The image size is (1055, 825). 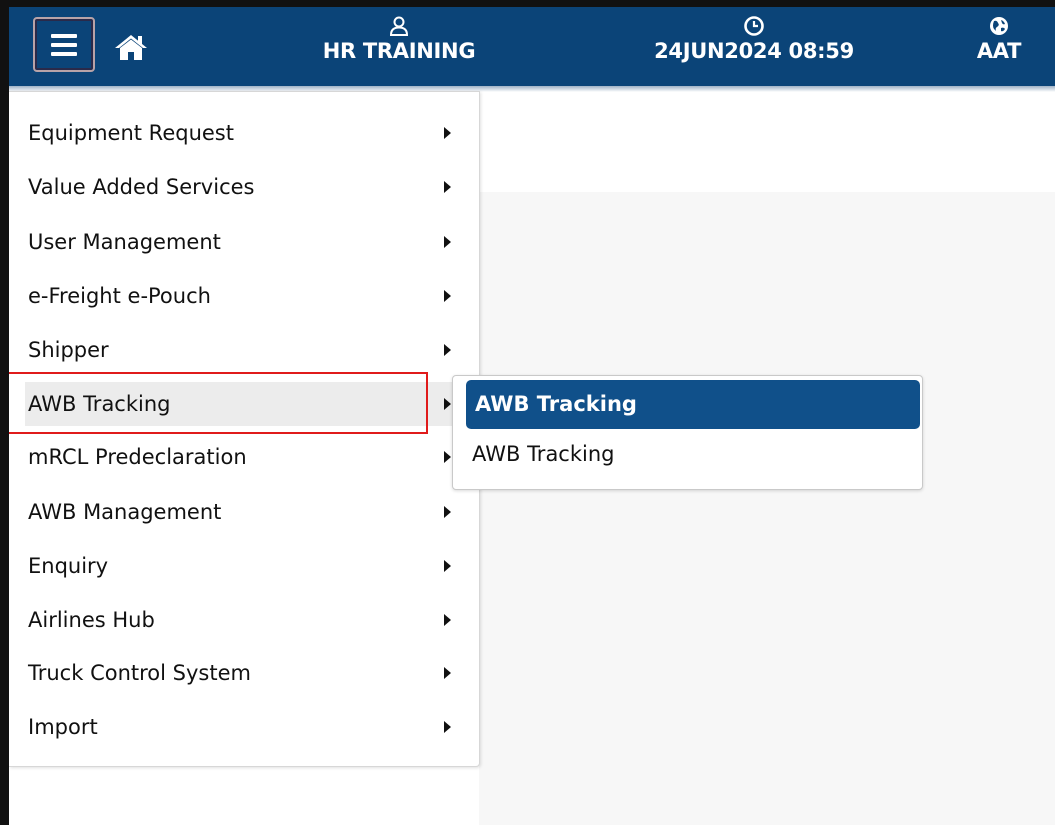 I want to click on menu-item-mrcl-predeclaration: mRCL Predeclaration, so click(x=248, y=457).